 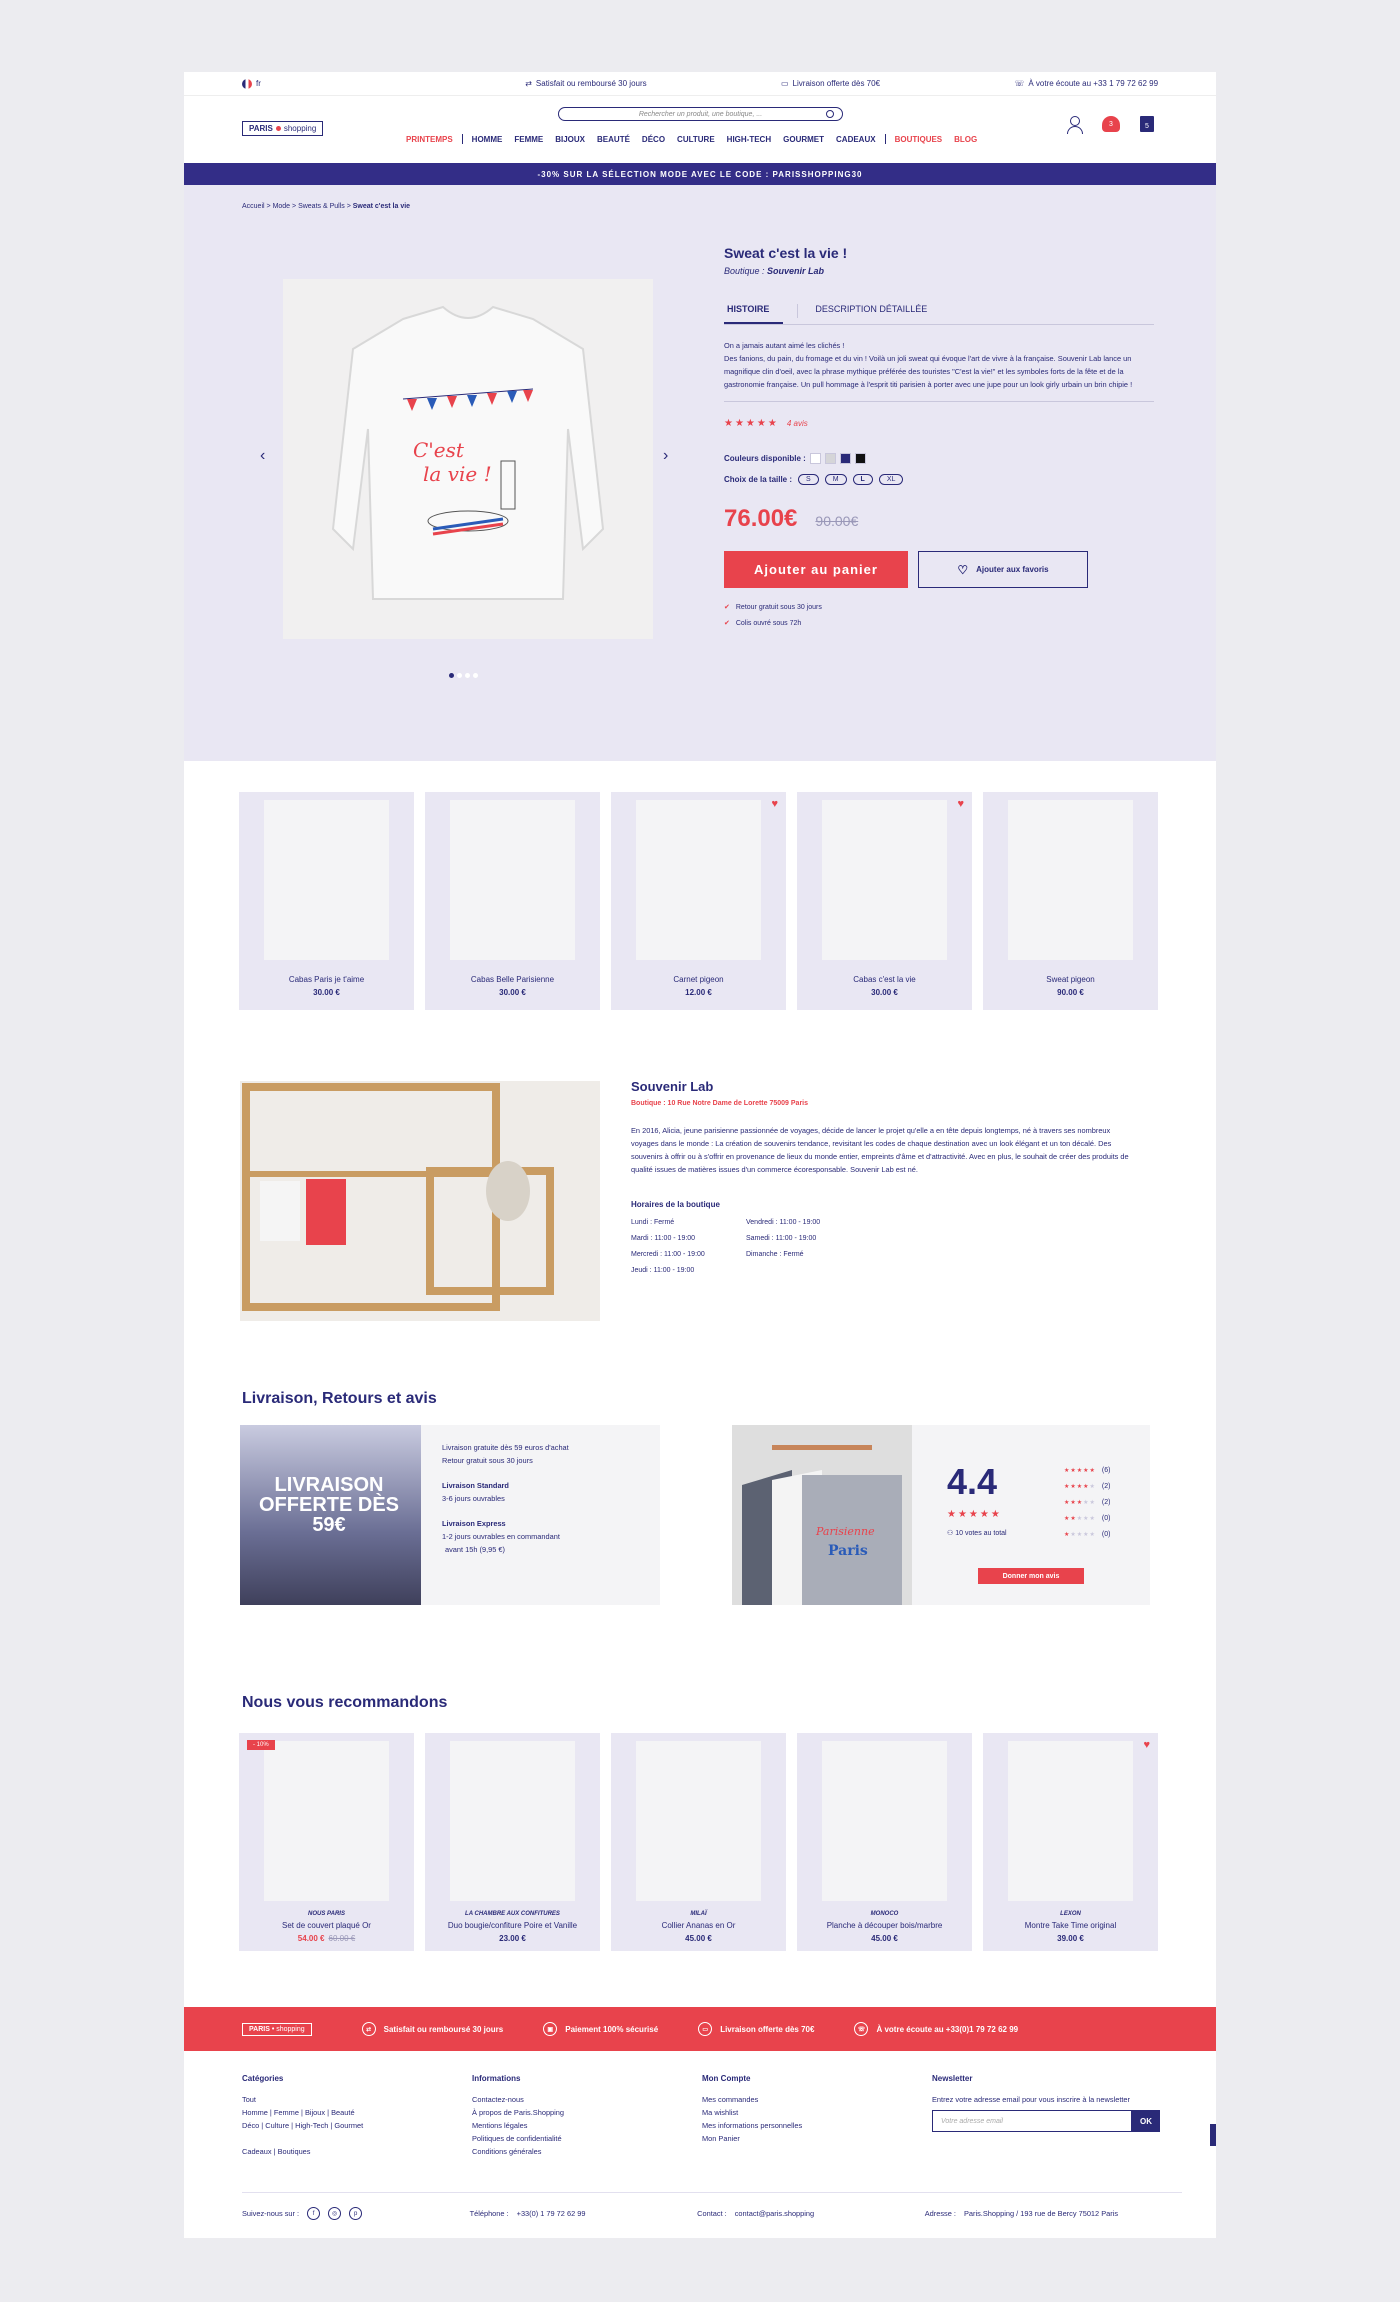 I want to click on delivery-photo: LIVRAISON OFFERTE DÈS 59€, so click(x=330, y=1515).